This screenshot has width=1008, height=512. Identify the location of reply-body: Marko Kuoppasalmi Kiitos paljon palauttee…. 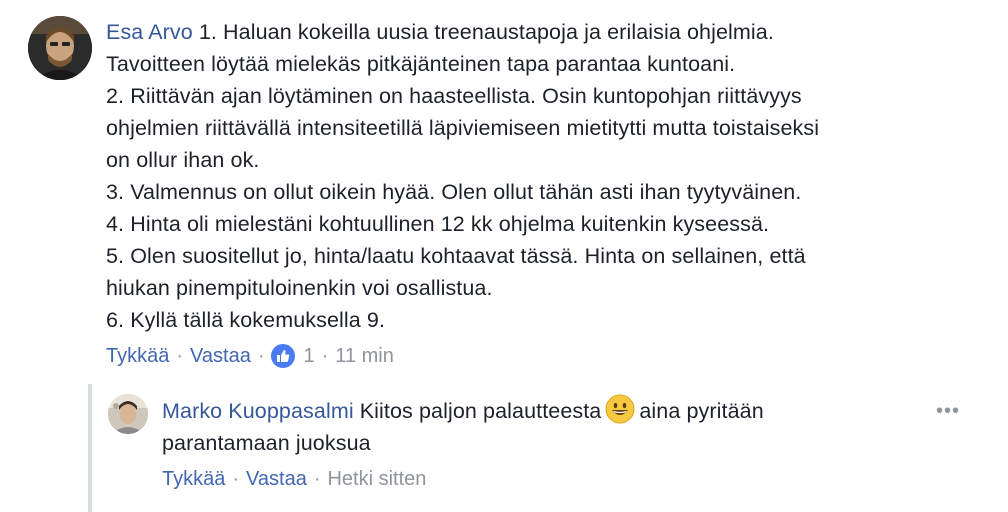
(542, 443).